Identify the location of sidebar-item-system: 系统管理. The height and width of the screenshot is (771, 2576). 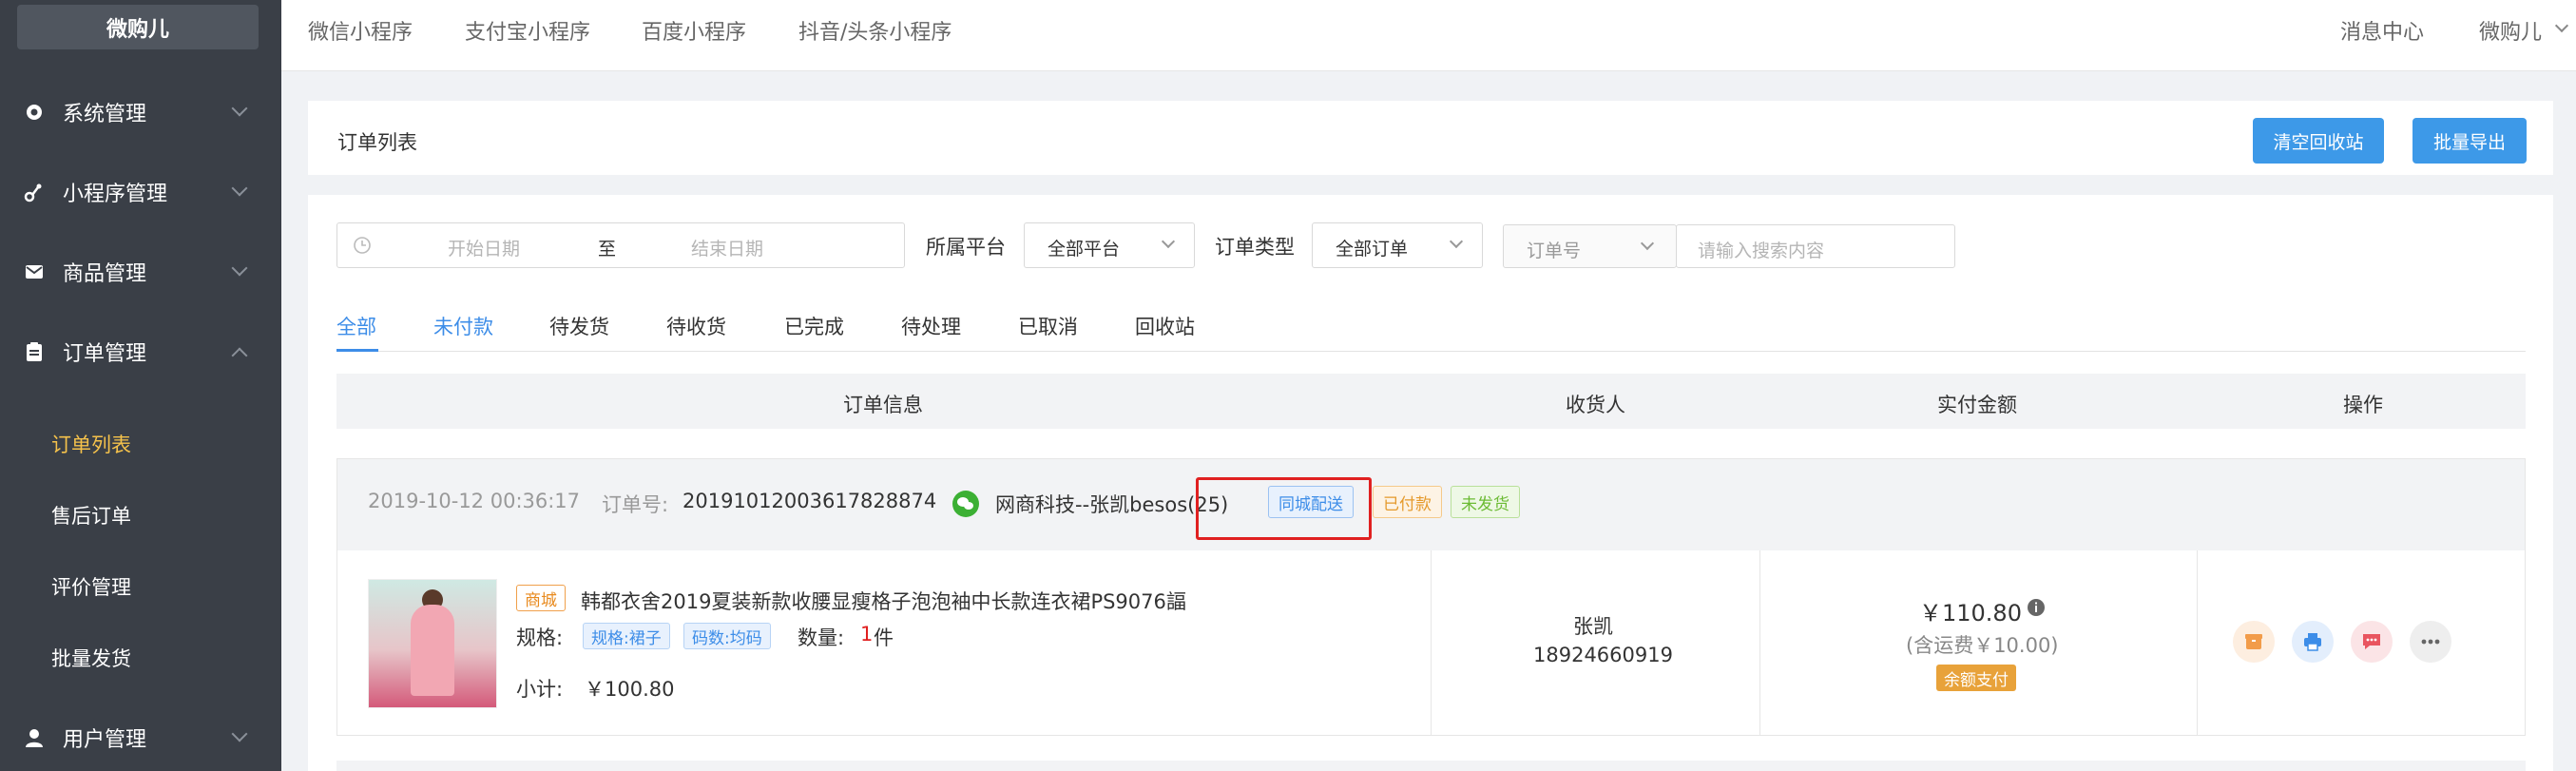
(140, 113).